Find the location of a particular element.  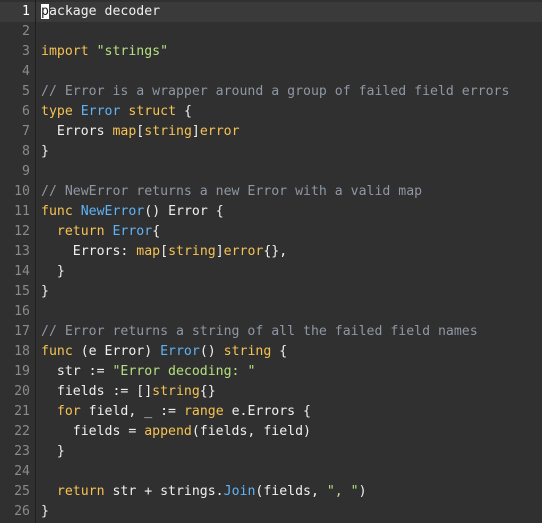

code-token-type: Join is located at coordinates (239, 491).